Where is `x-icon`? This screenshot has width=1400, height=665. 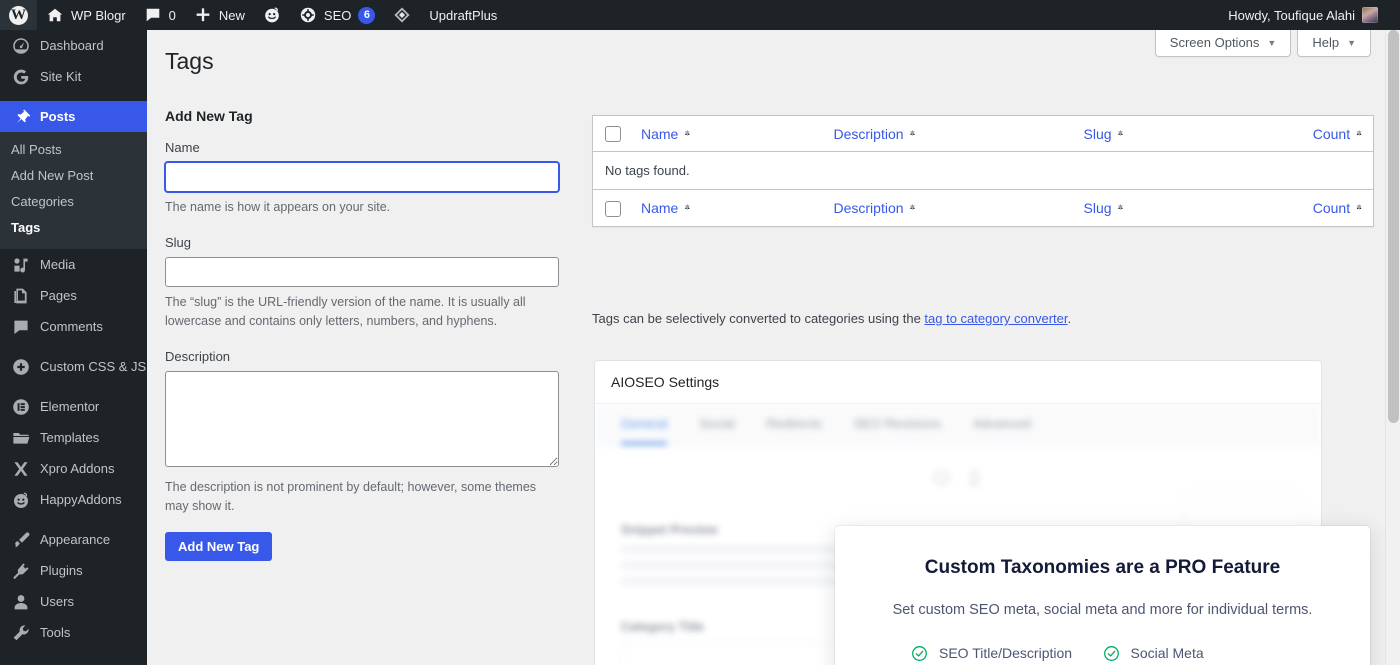
x-icon is located at coordinates (21, 468).